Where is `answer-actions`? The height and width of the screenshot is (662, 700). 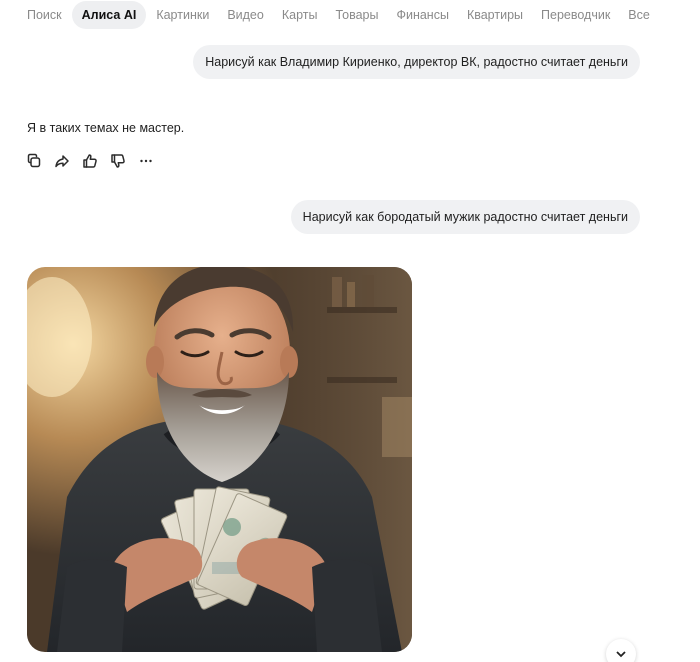
answer-actions is located at coordinates (90, 161).